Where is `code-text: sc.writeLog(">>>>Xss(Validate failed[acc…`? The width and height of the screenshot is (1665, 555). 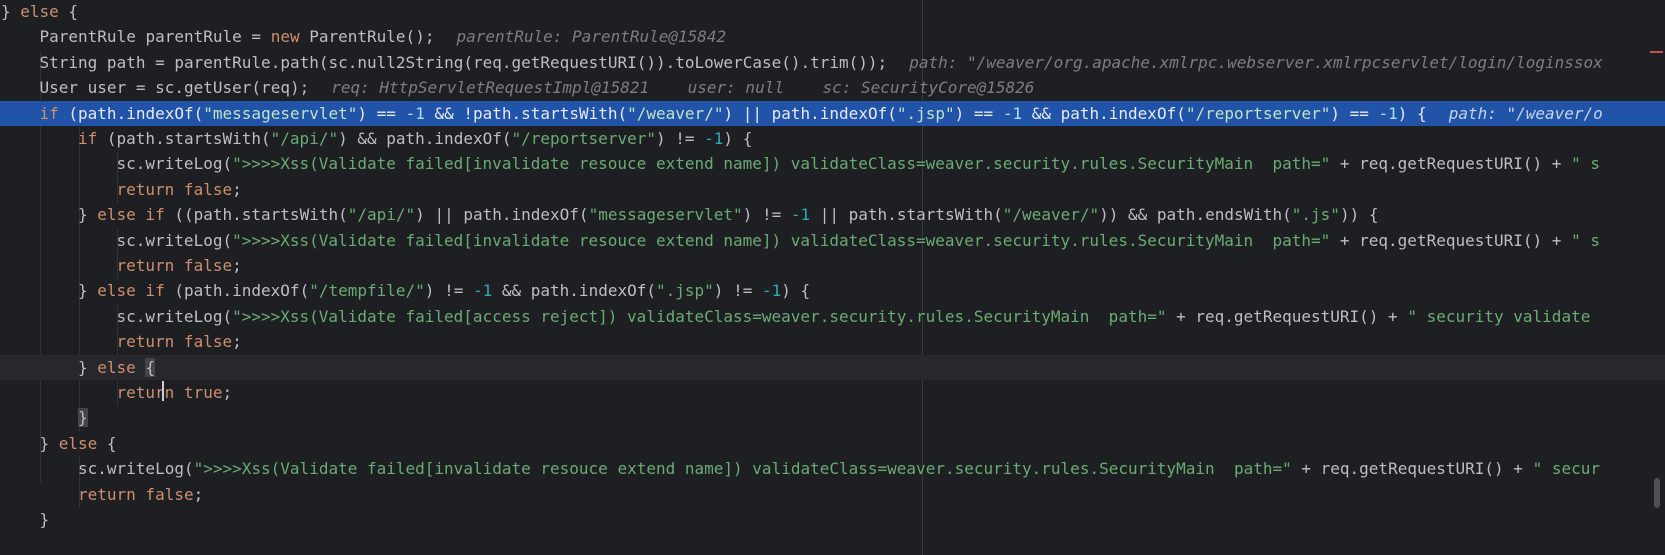
code-text: sc.writeLog(">>>>Xss(Validate failed[acc… is located at coordinates (854, 316).